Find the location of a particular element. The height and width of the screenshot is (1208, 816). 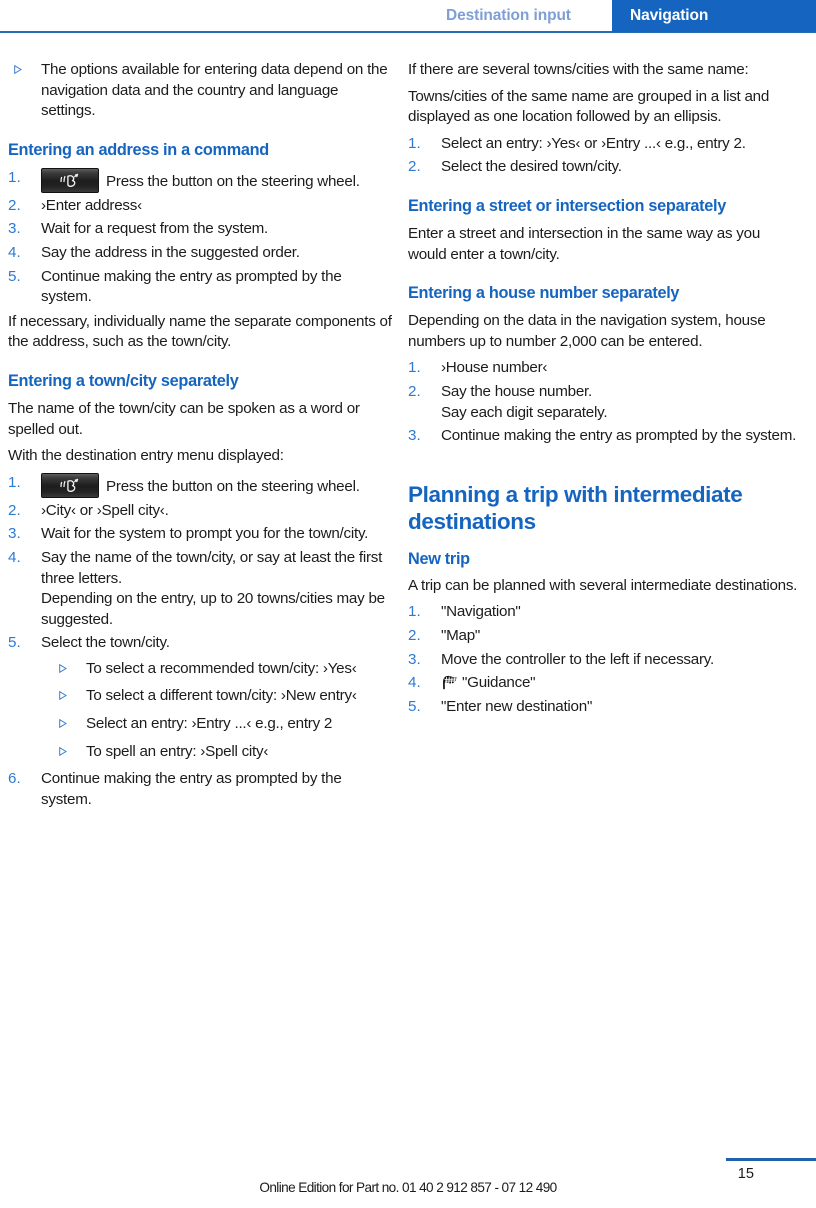

list-item: To spell an entry: ›Spell city‹ is located at coordinates (217, 752).